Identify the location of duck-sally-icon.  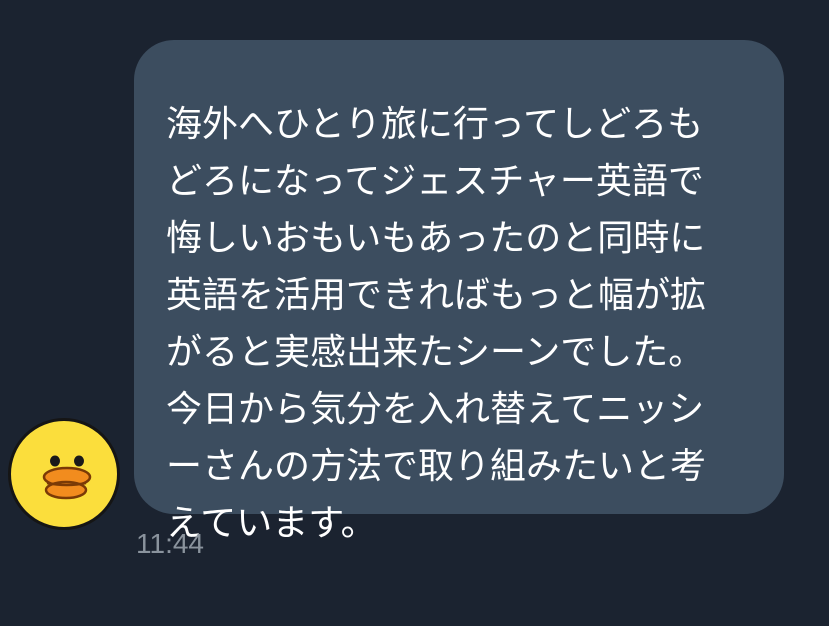
(67, 477).